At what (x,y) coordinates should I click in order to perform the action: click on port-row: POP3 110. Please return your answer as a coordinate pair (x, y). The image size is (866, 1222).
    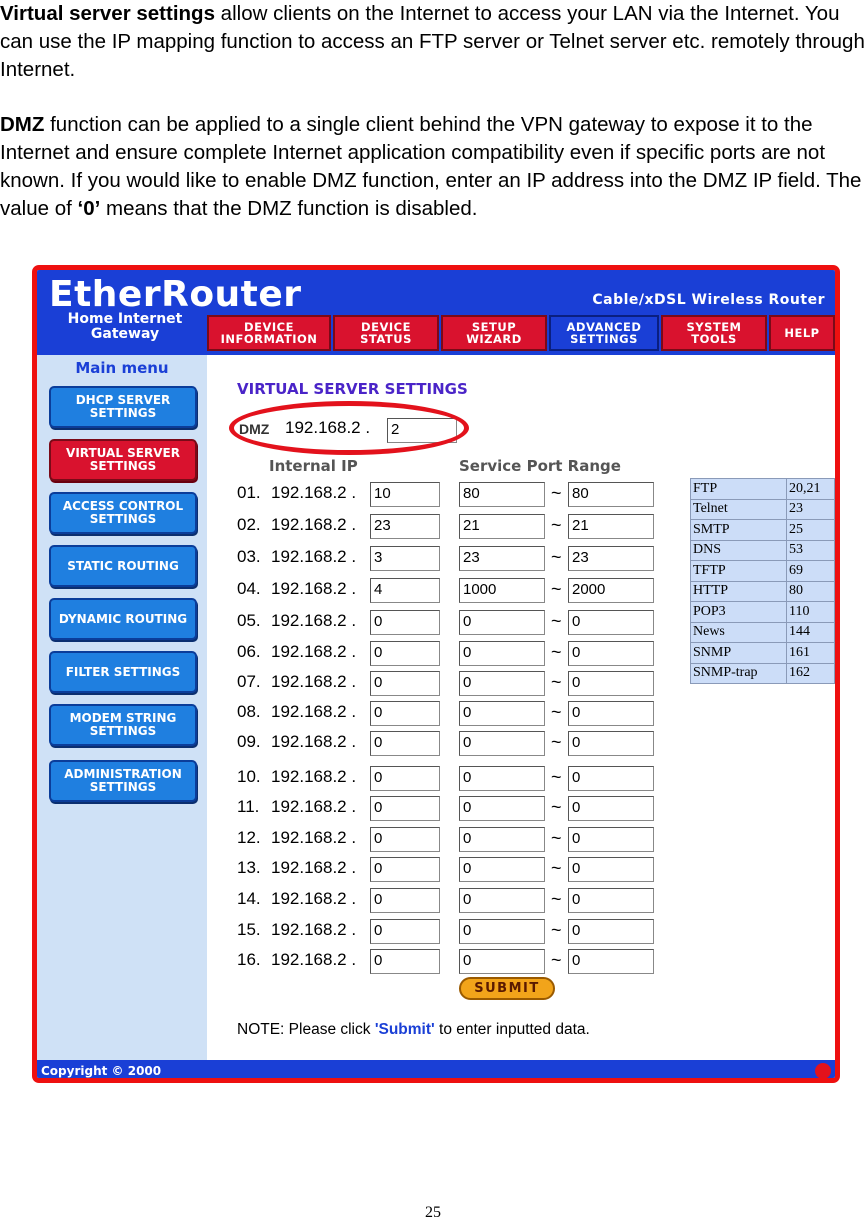
    Looking at the image, I should click on (762, 612).